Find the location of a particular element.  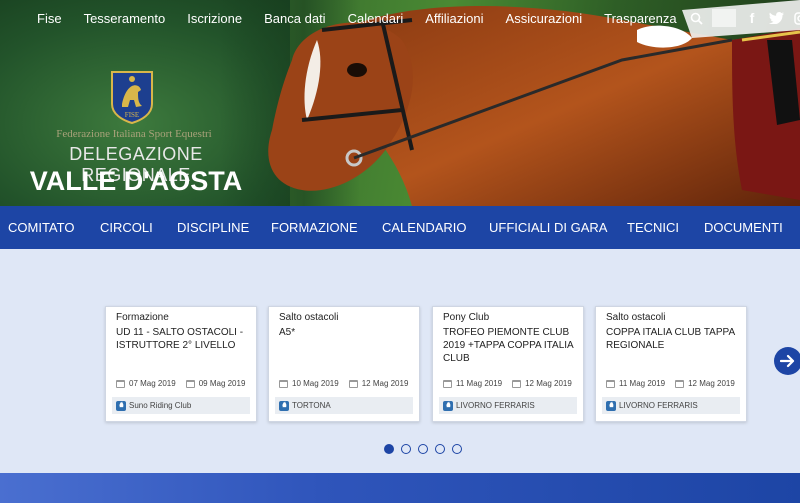

logo-text: FISE is located at coordinates (132, 115).